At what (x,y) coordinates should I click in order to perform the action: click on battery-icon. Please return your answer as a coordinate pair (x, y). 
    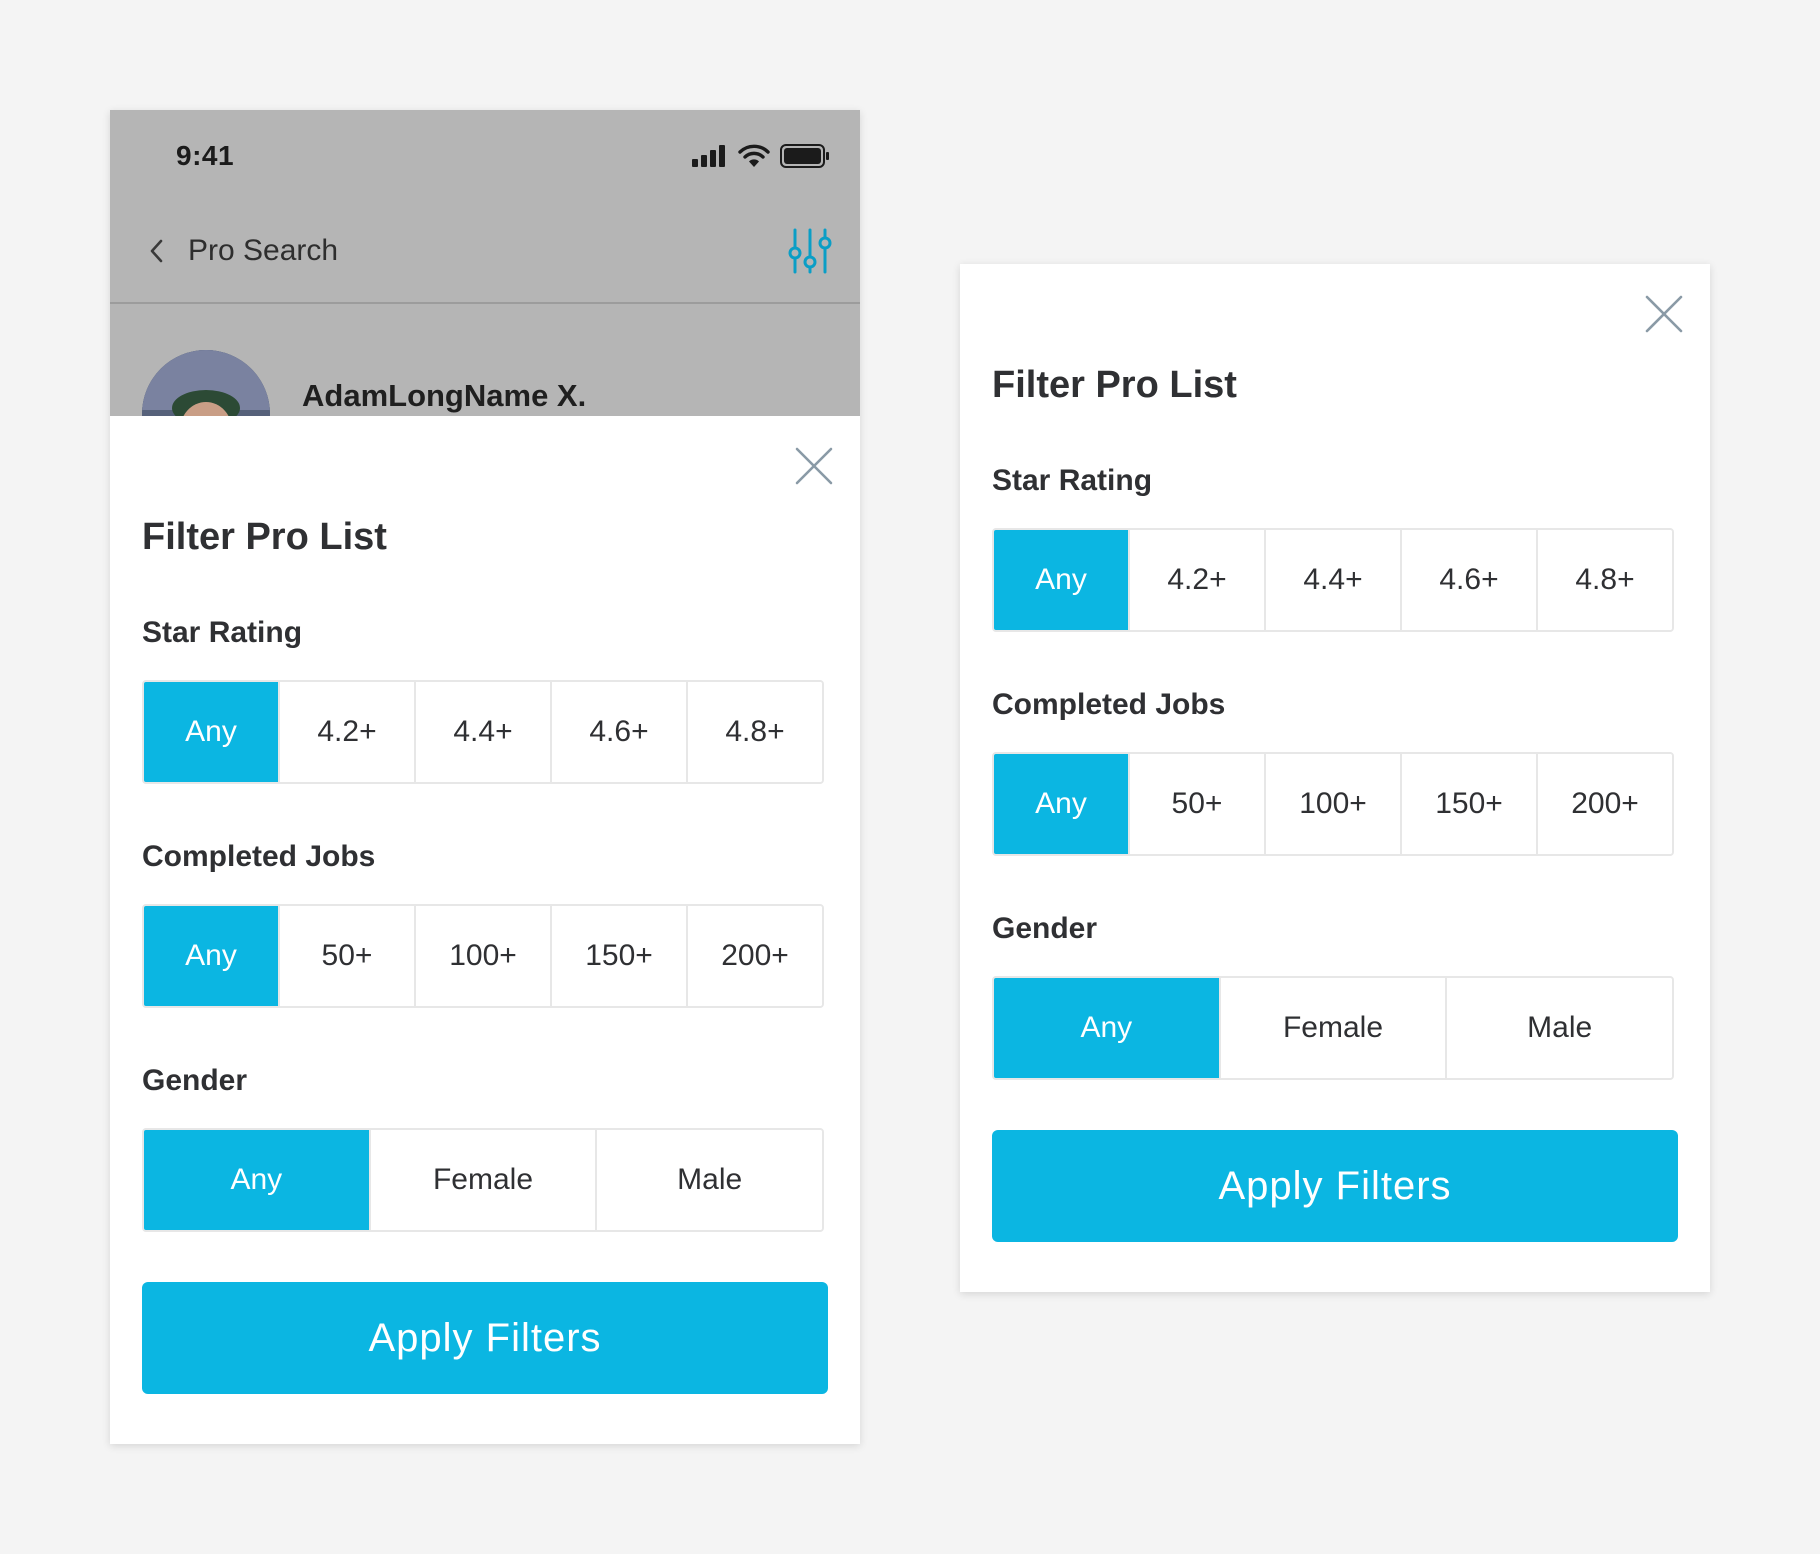
    Looking at the image, I should click on (804, 156).